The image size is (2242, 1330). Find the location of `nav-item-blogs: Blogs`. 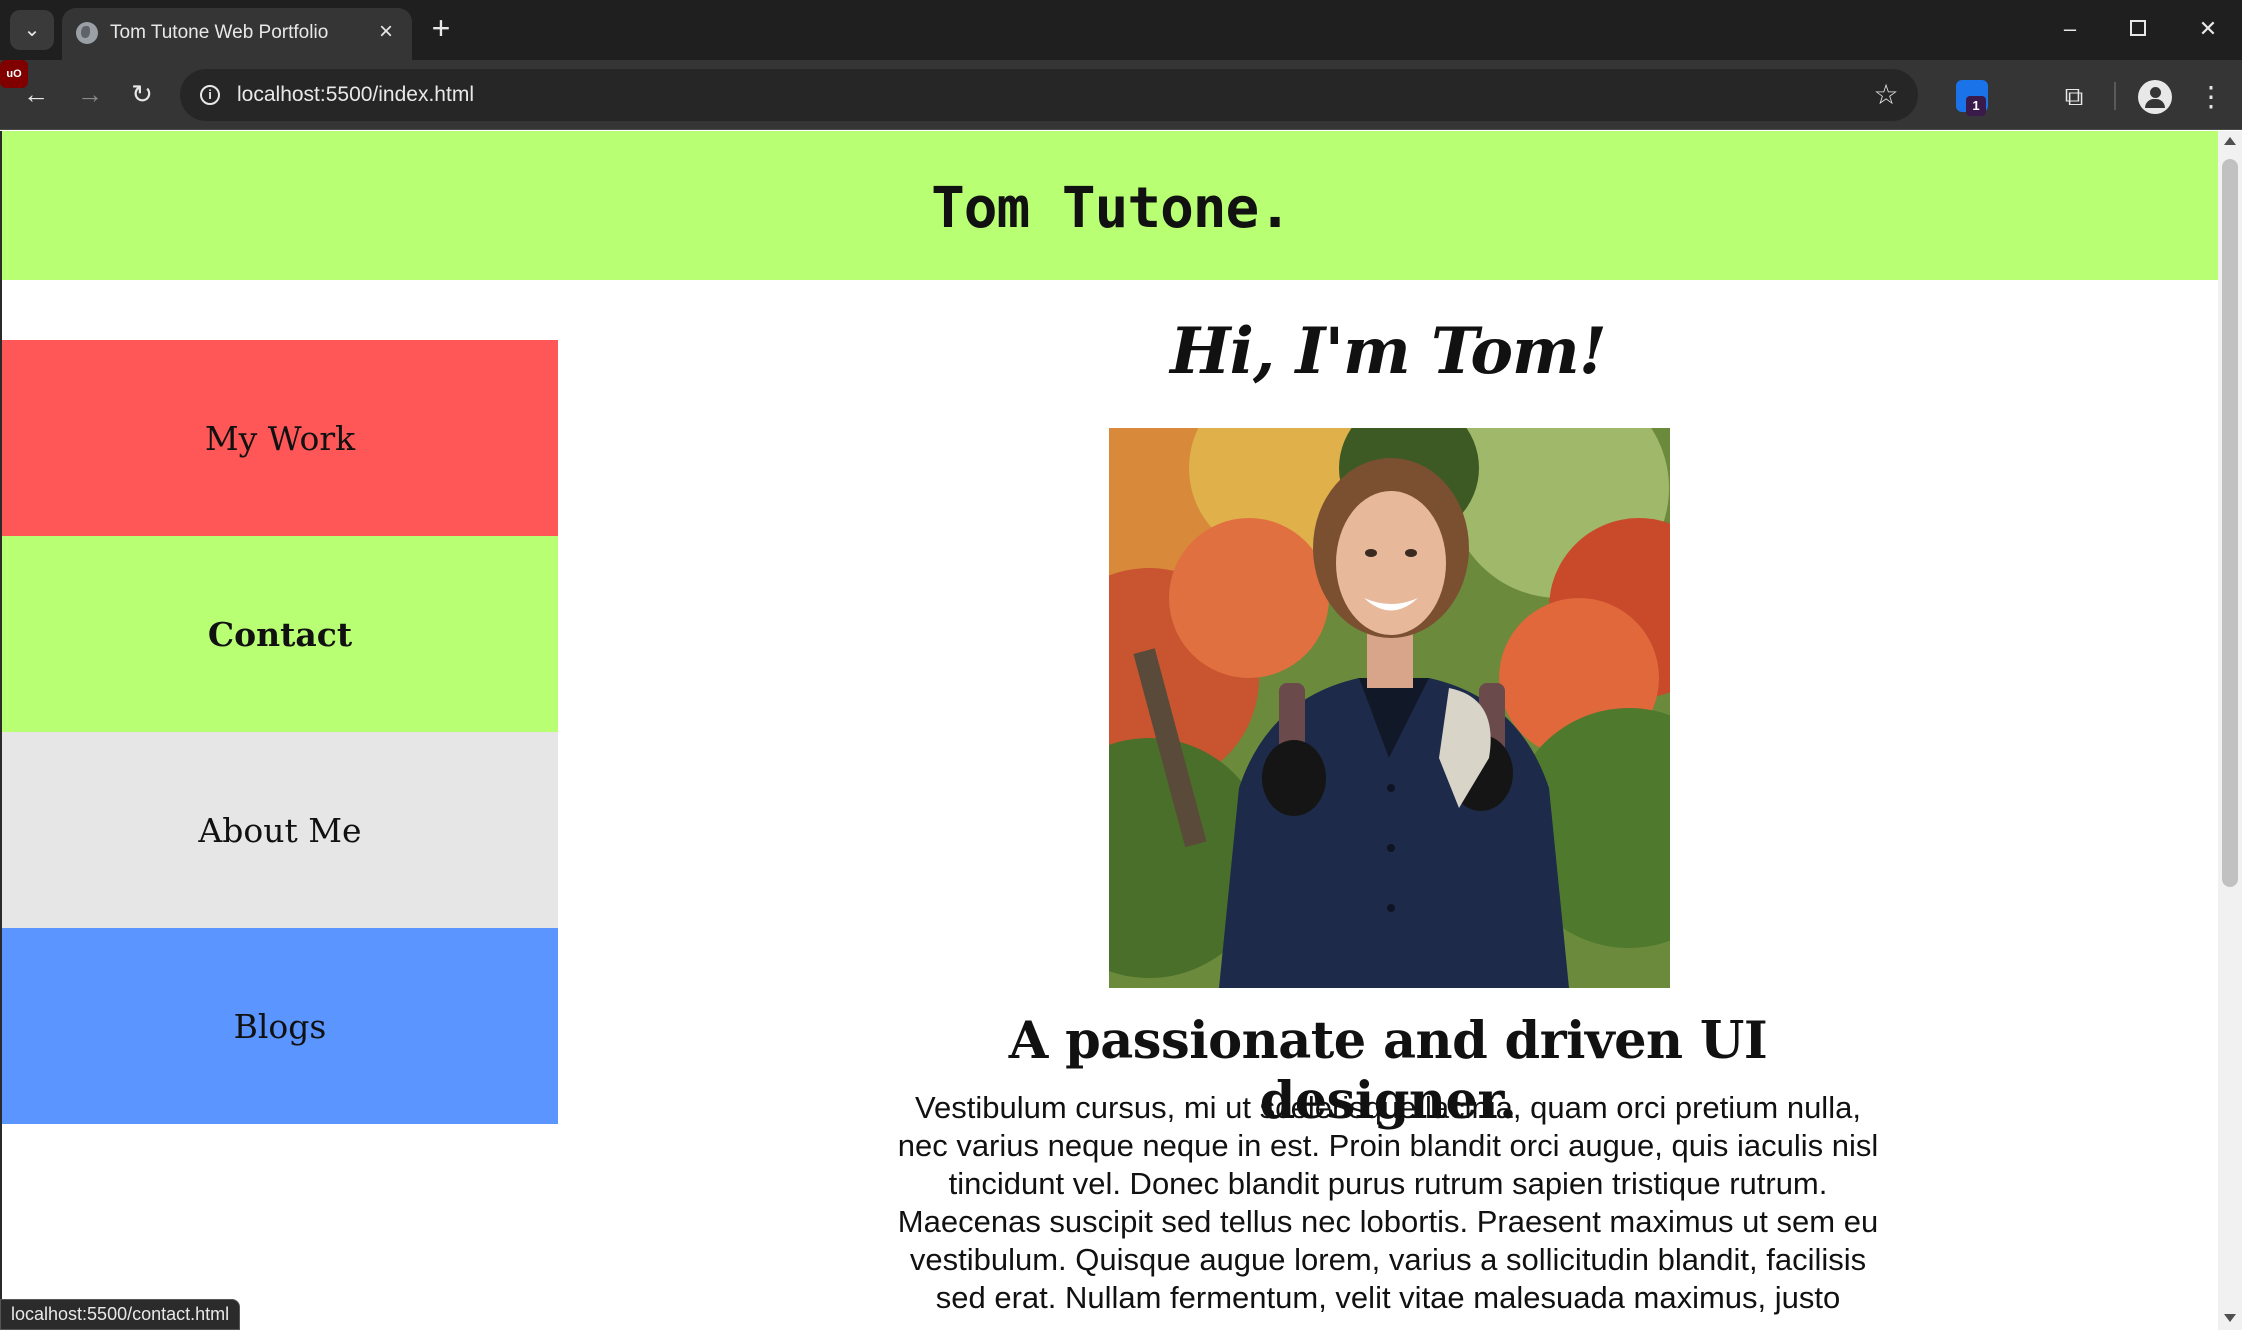

nav-item-blogs: Blogs is located at coordinates (280, 1026).